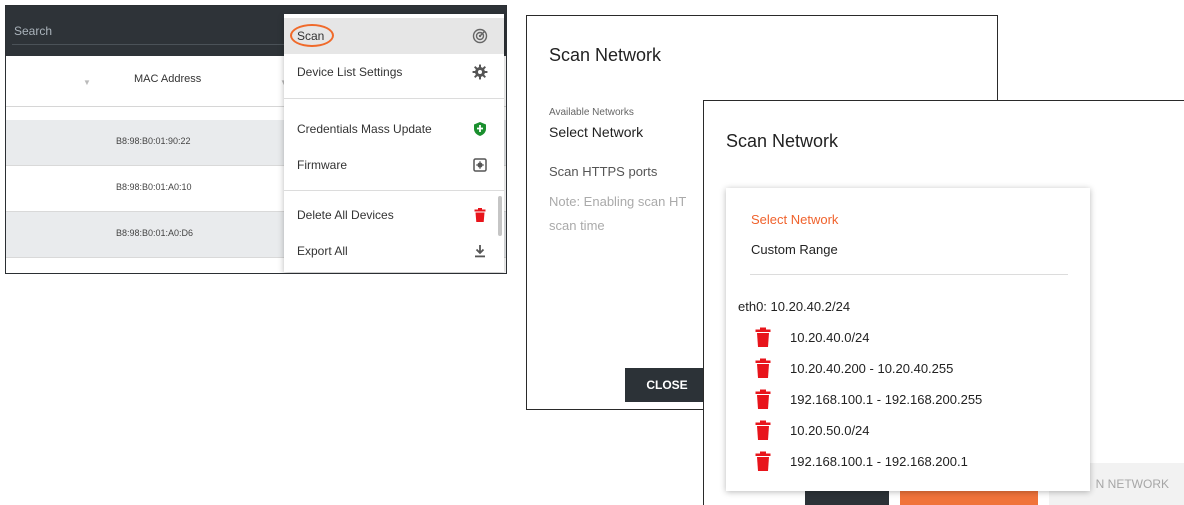  Describe the element at coordinates (153, 141) in the screenshot. I see `mac-cell: B8:98:B0:01:90:22` at that location.